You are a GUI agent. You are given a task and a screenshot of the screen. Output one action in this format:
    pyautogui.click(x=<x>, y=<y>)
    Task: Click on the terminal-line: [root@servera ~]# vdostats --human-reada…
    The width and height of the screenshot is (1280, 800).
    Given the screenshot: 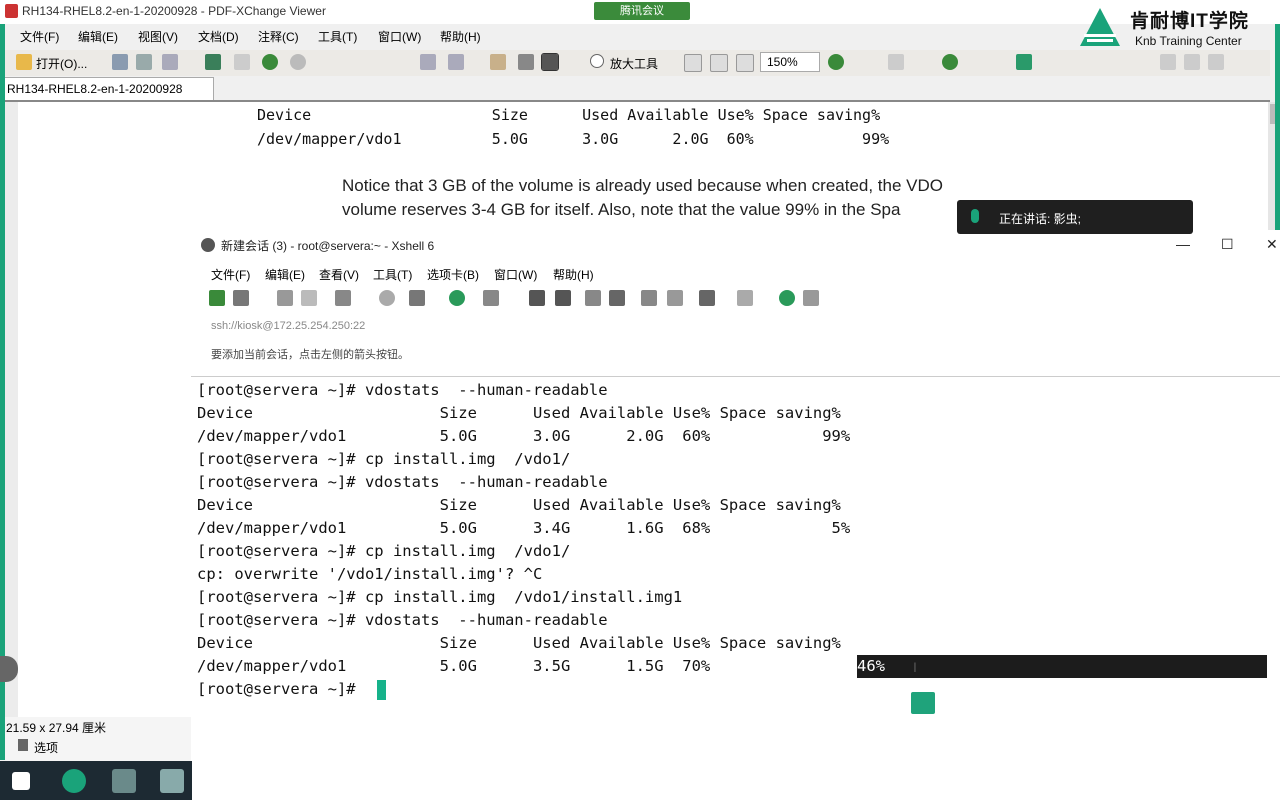 What is the action you would take?
    pyautogui.click(x=402, y=482)
    